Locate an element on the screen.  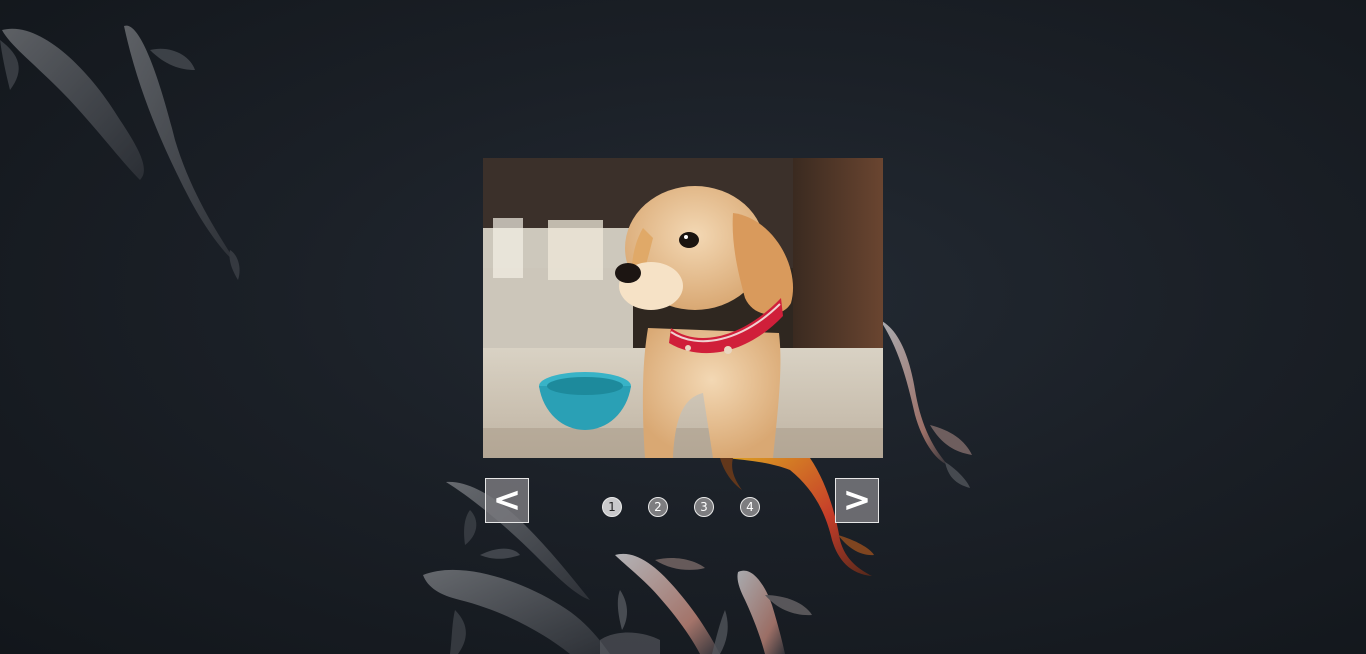
chevron-right-icon: > is located at coordinates (857, 500).